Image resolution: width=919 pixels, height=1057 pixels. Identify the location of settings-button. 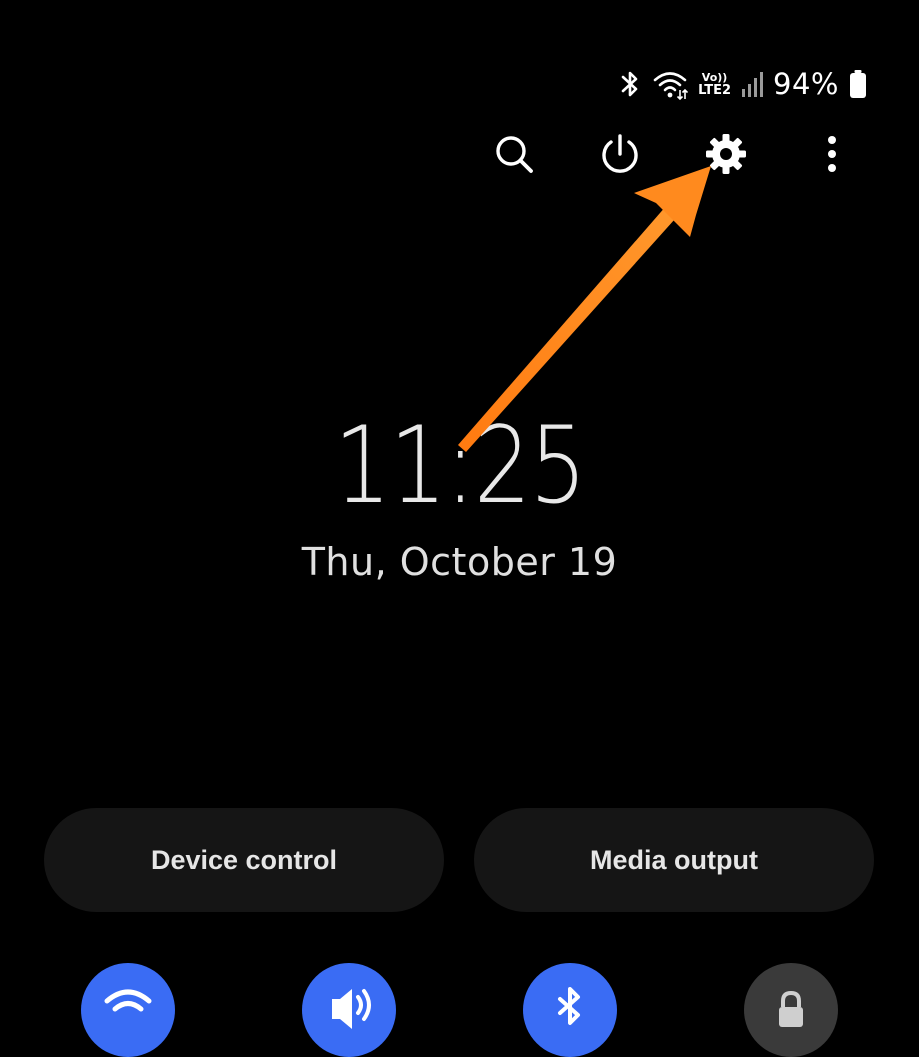
(726, 154).